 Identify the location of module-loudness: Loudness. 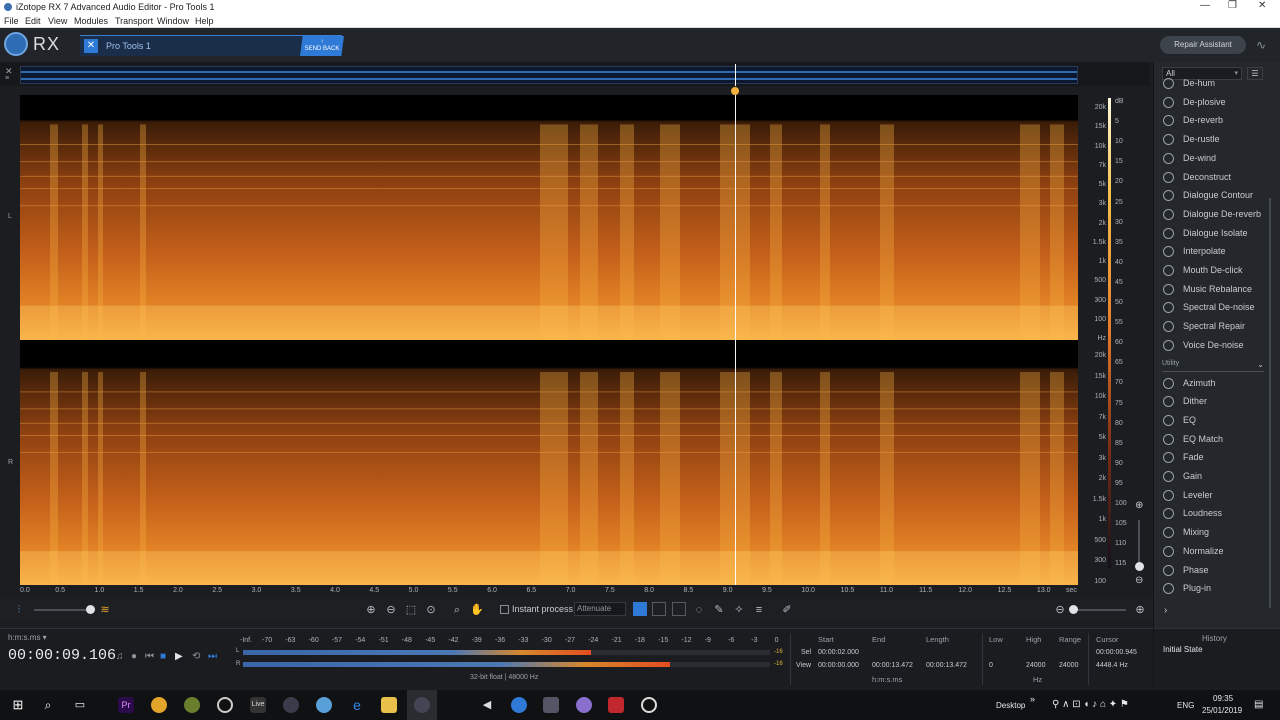
(1210, 515).